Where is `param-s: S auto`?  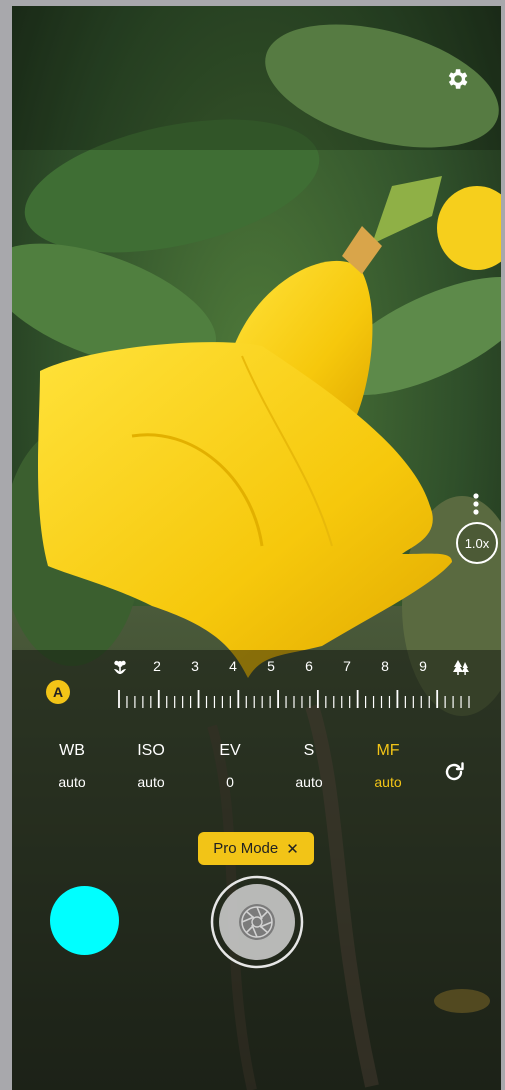 param-s: S auto is located at coordinates (309, 766).